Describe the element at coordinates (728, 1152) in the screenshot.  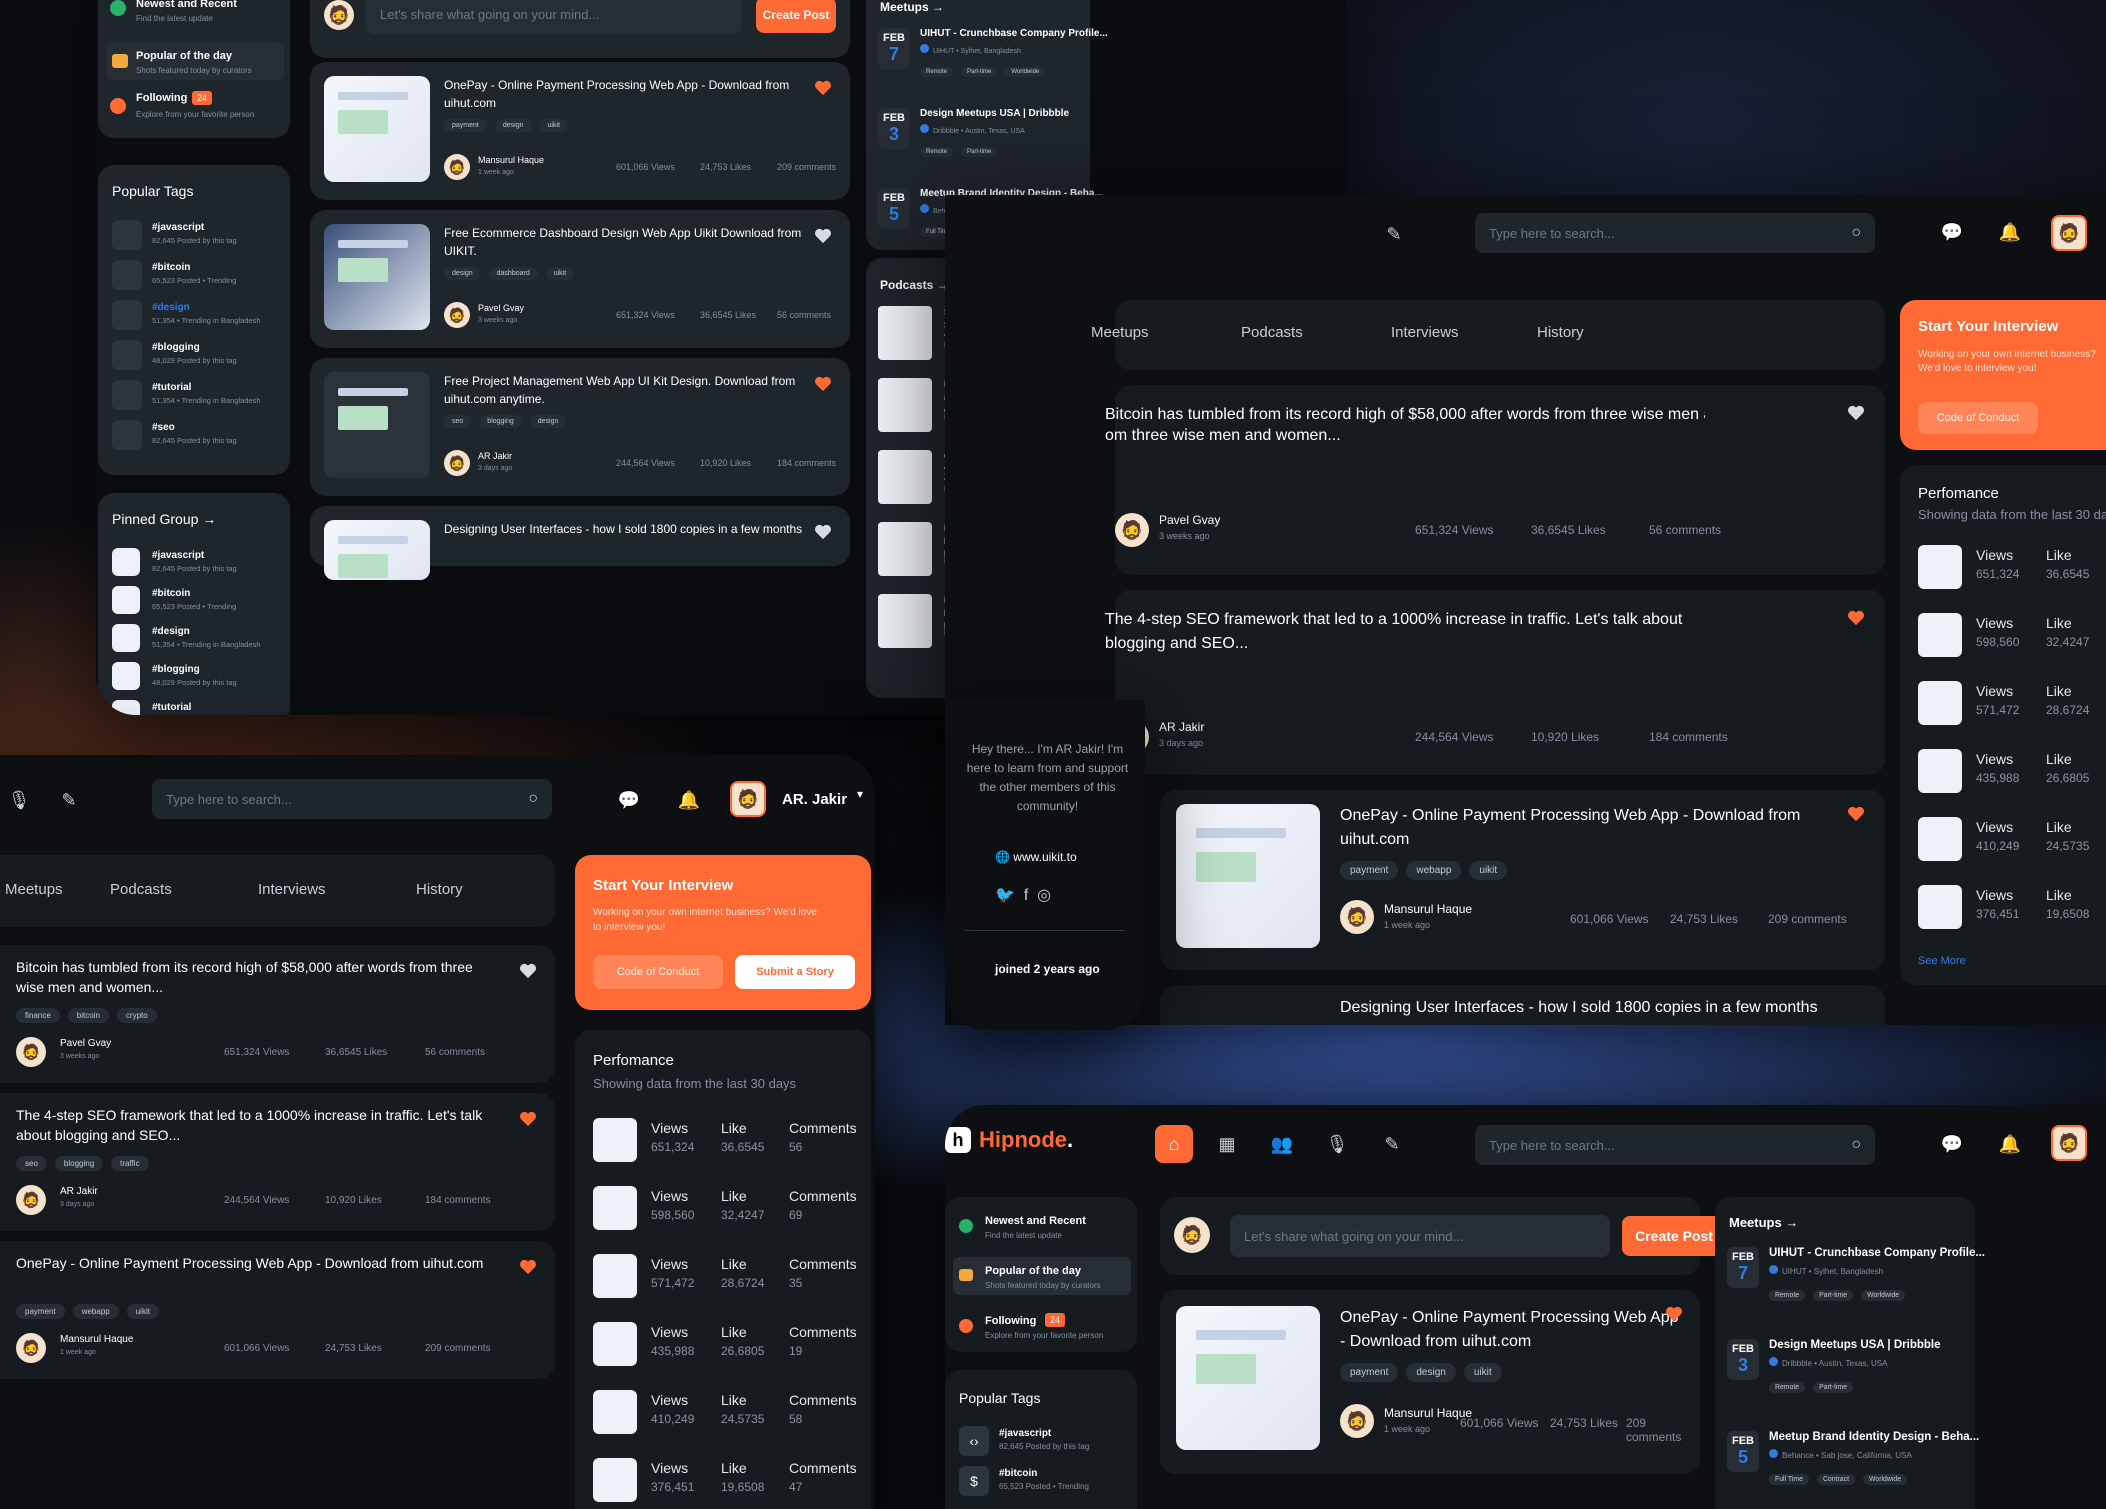
I see `performance-row: Views 651,324 Like 36,6545 Comments 56` at that location.